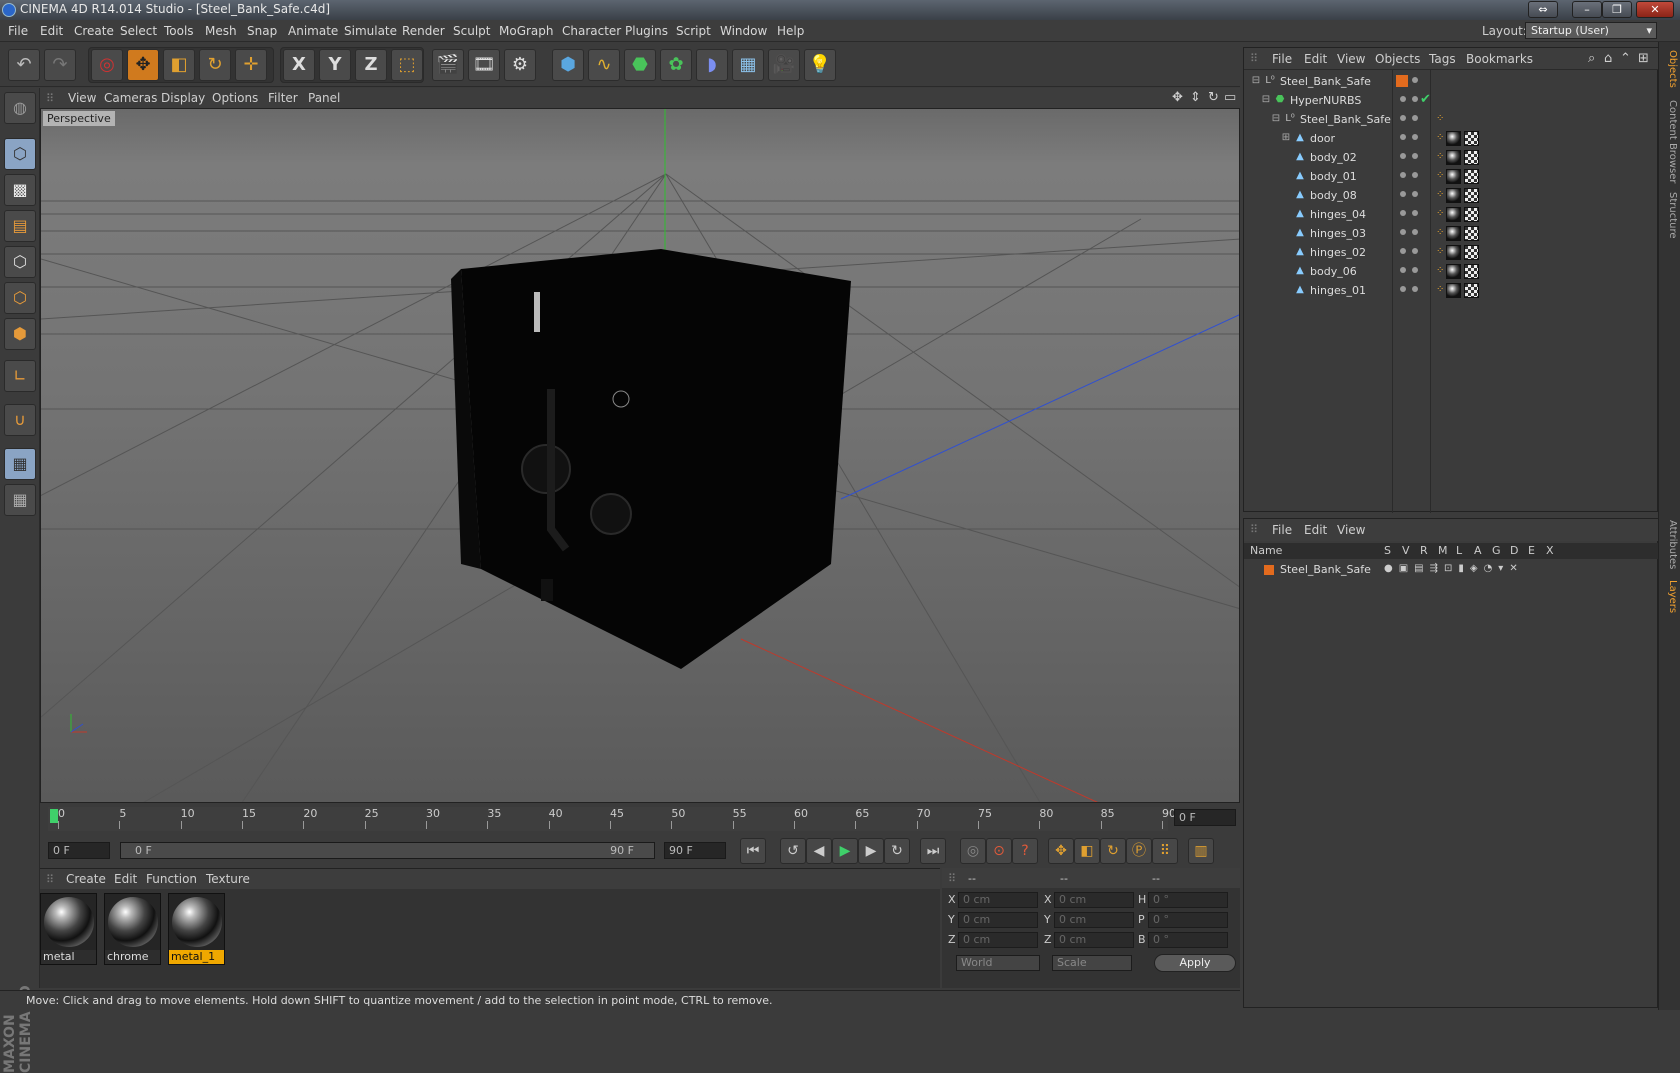 This screenshot has width=1680, height=1073. I want to click on menu-snap: Snap, so click(262, 31).